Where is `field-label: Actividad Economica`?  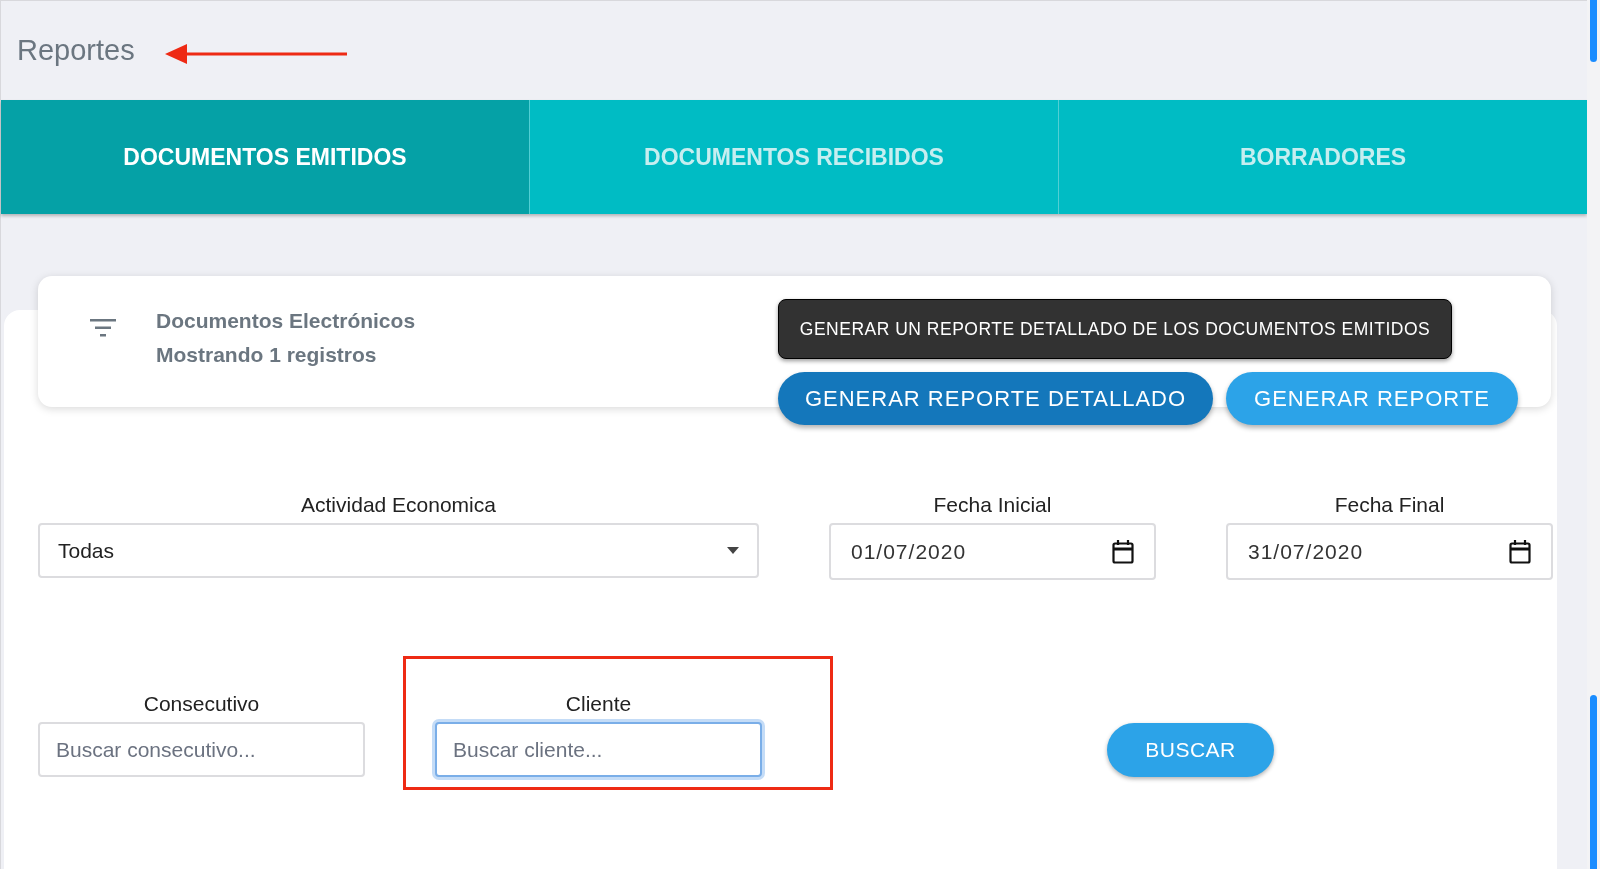 field-label: Actividad Economica is located at coordinates (398, 505).